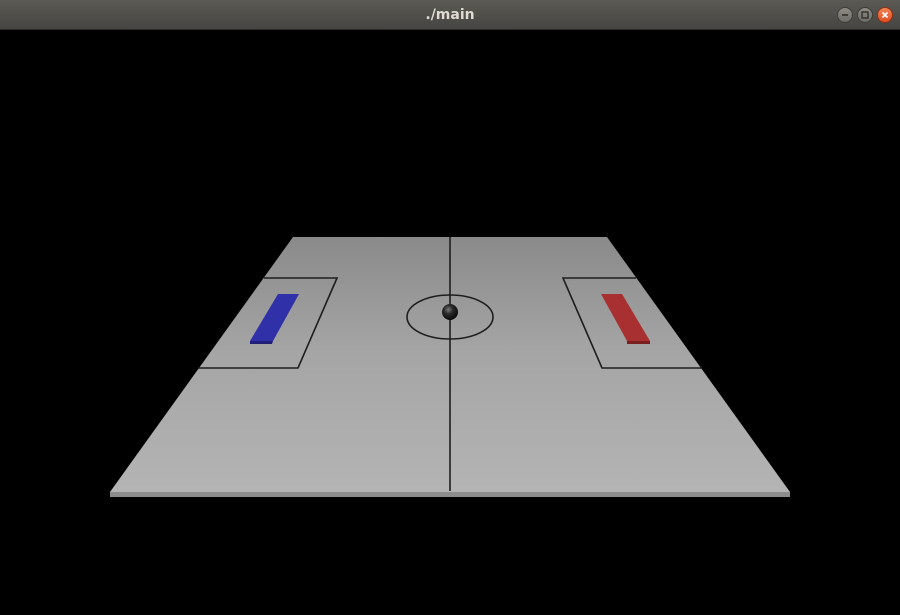 This screenshot has height=615, width=900. I want to click on field-edge, so click(450, 494).